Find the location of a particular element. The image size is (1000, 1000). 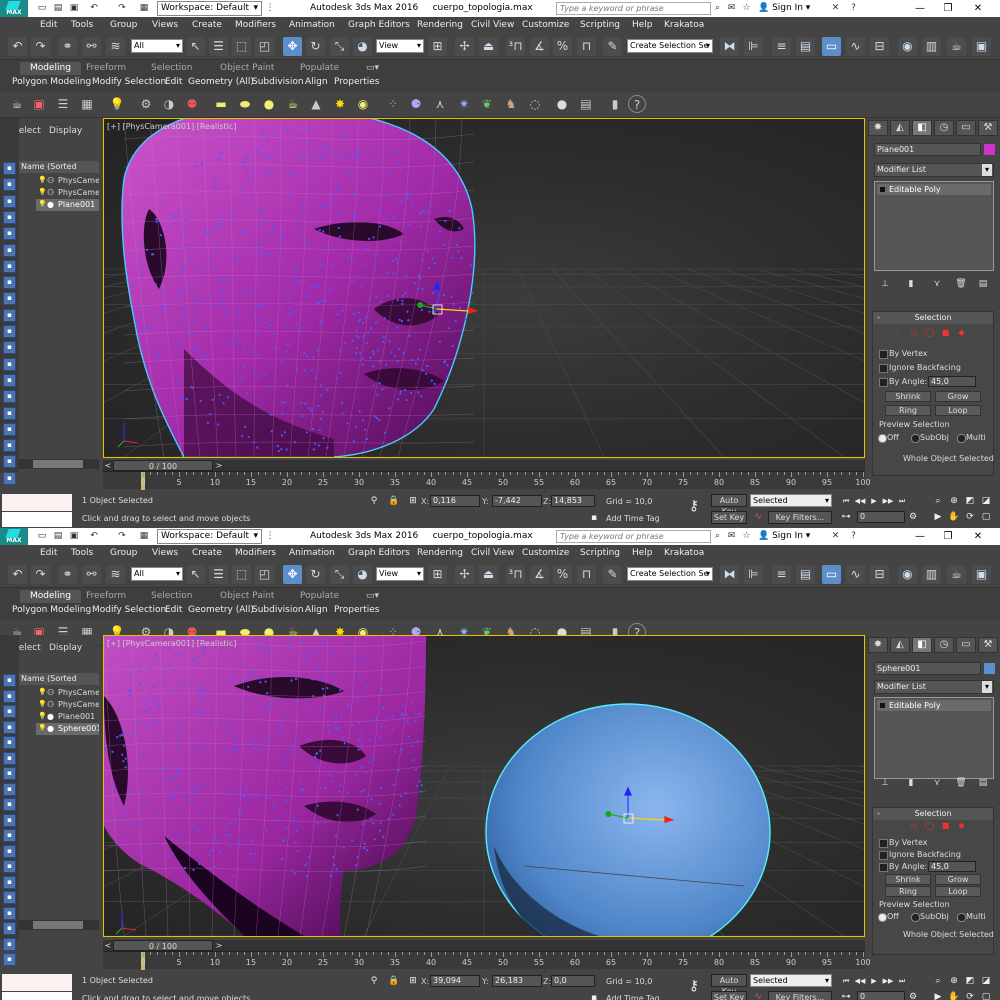

scene-filter-group2-icon: ▪ is located at coordinates (9, 283).